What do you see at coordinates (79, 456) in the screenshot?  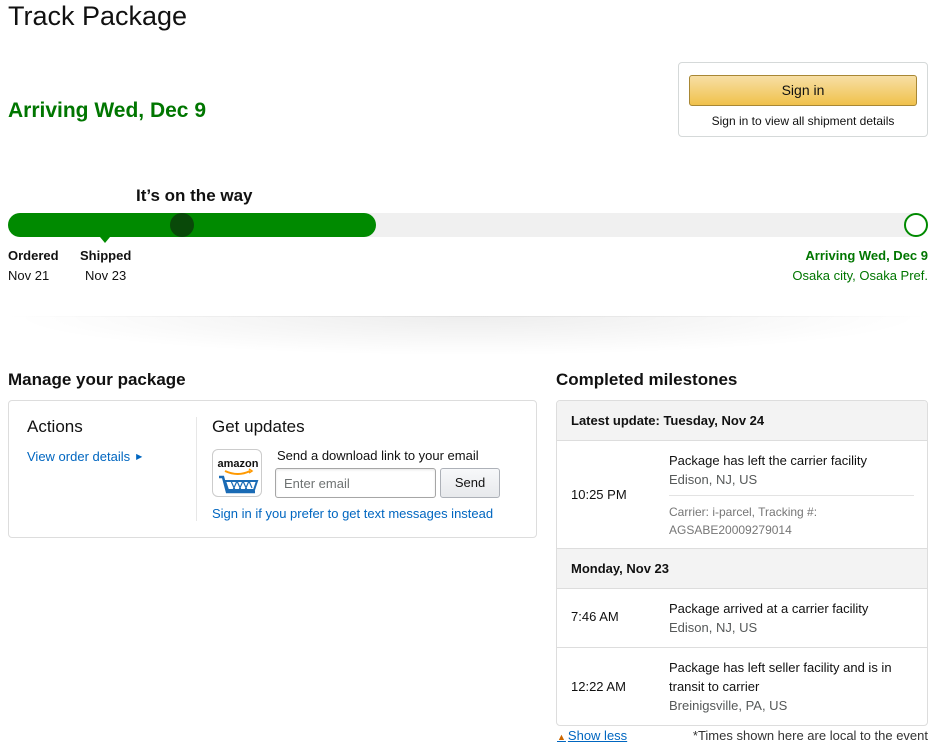 I see `view-order-label: View order details` at bounding box center [79, 456].